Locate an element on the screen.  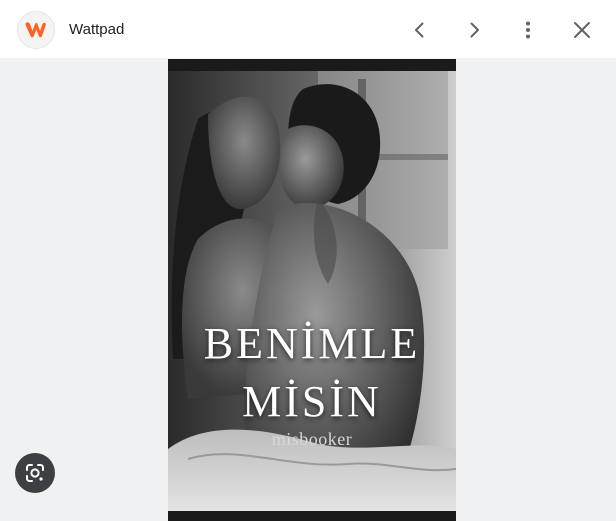
chevron-right-icon is located at coordinates (474, 30).